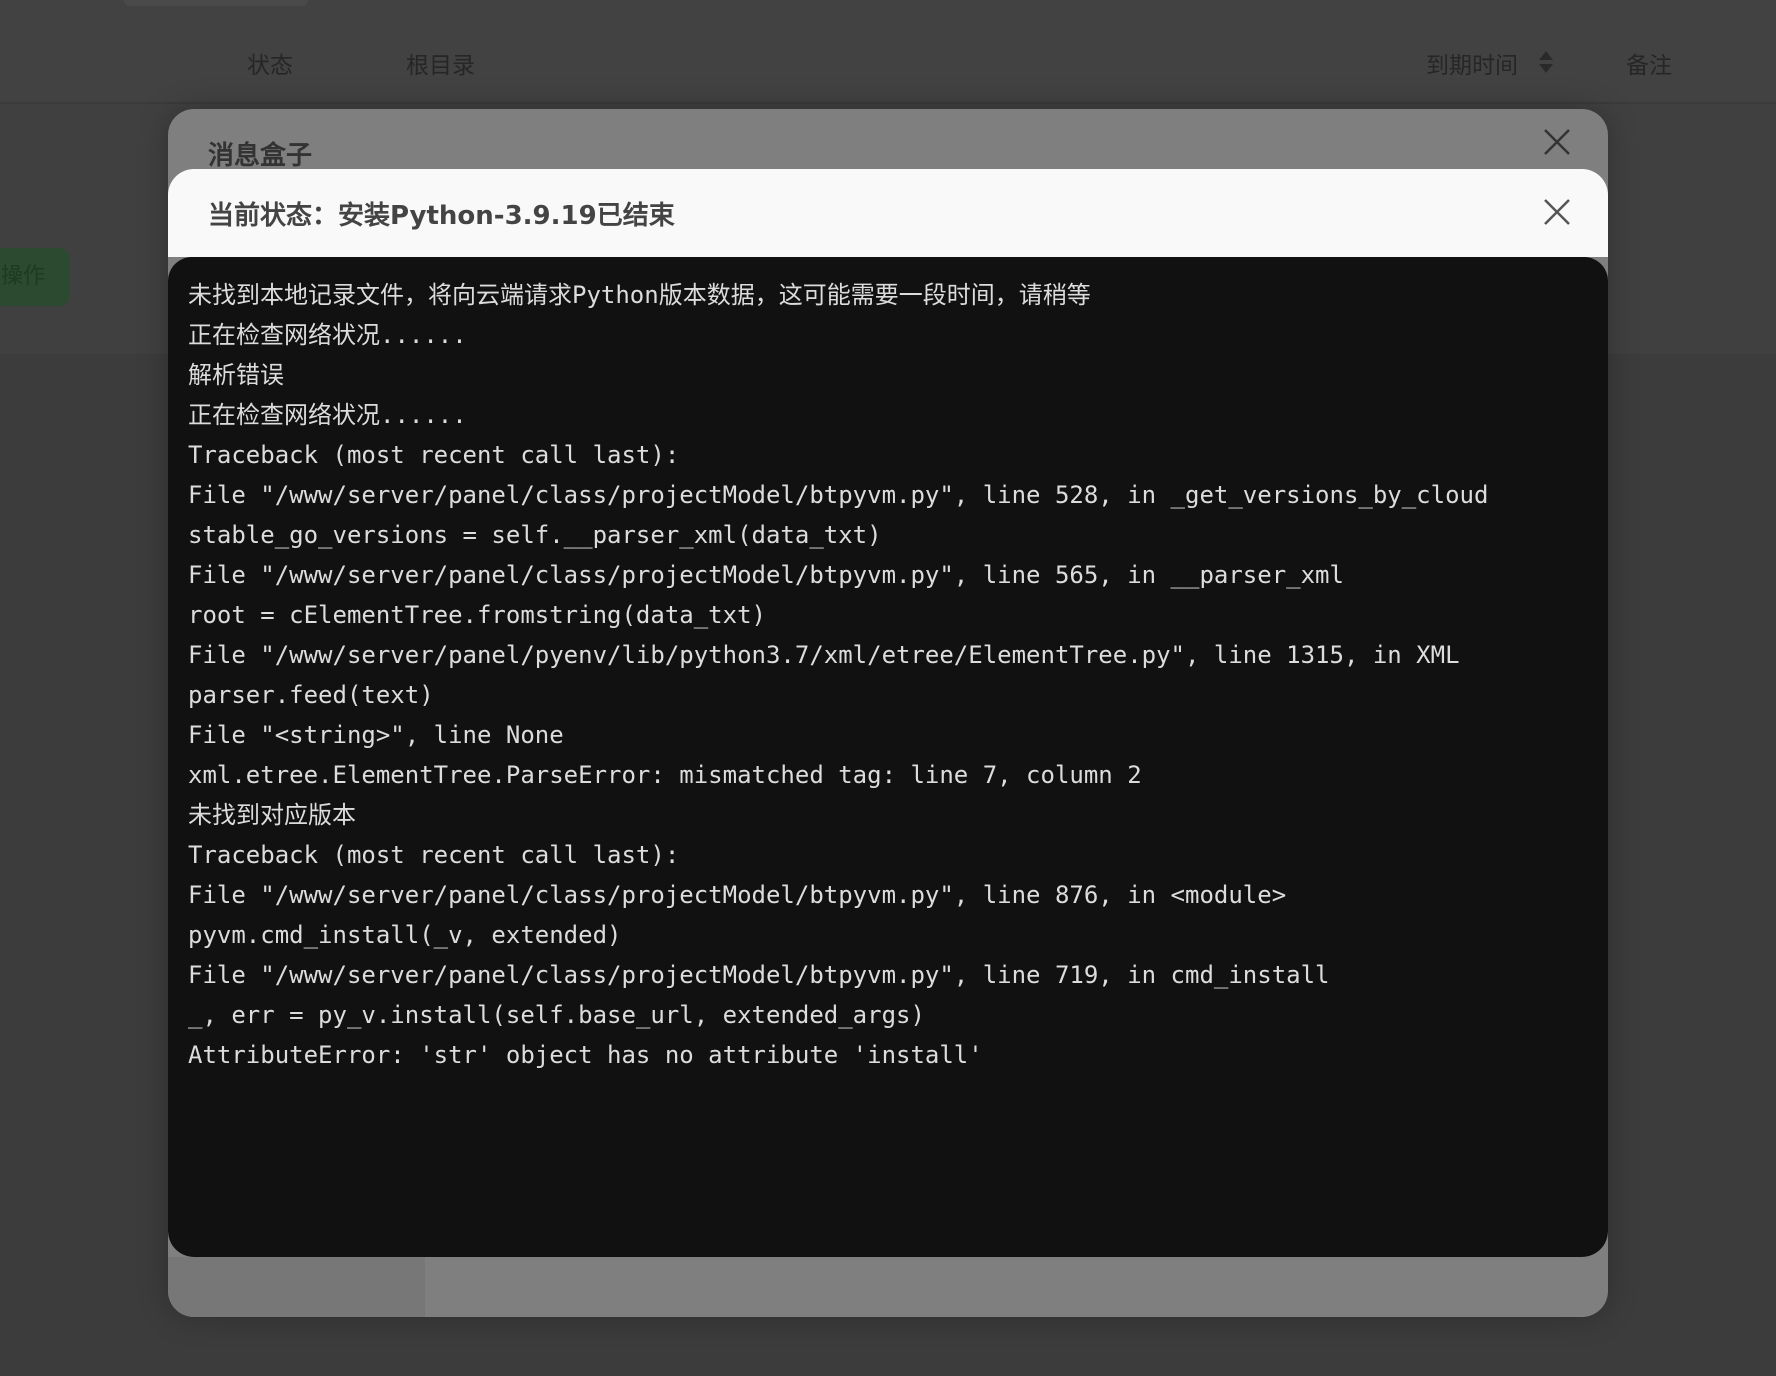 This screenshot has width=1776, height=1376. What do you see at coordinates (477, 615) in the screenshot?
I see `log-line: root = cElementTree.fromstring(data_txt)` at bounding box center [477, 615].